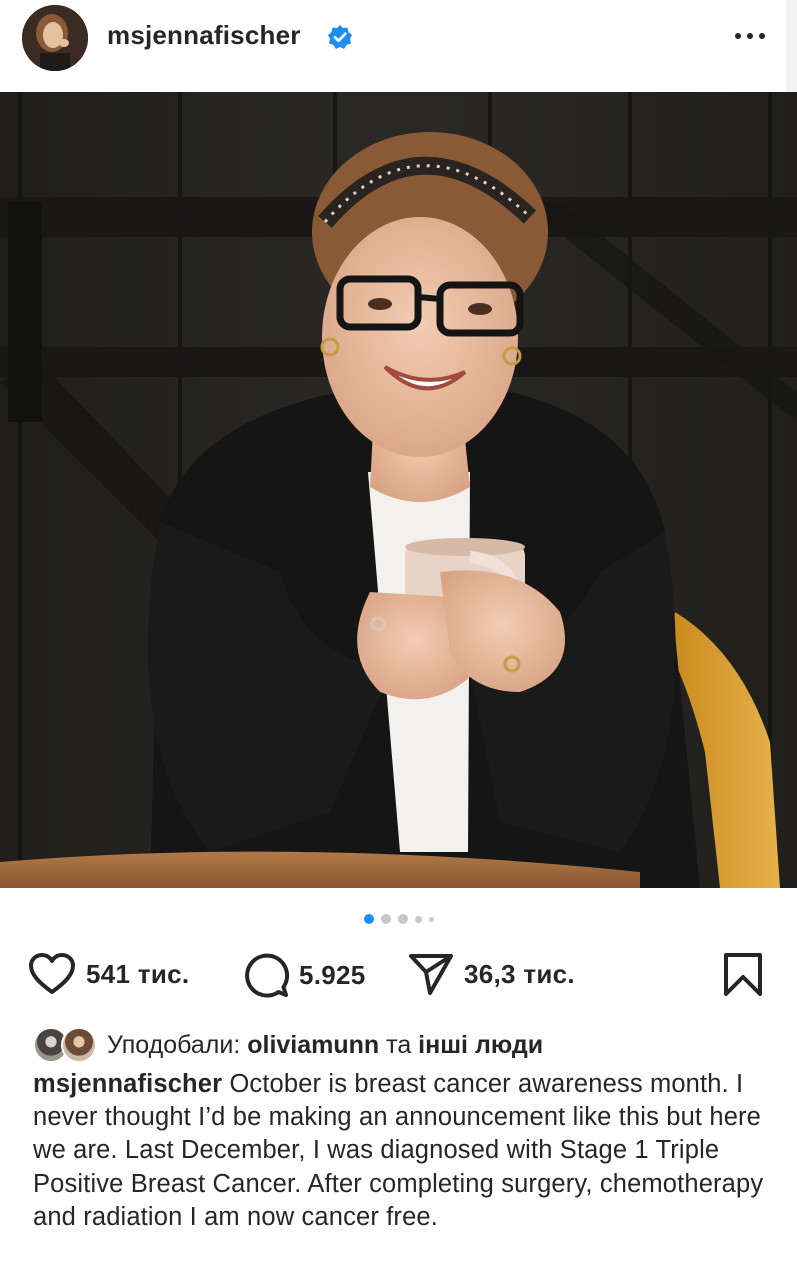 Image resolution: width=797 pixels, height=1280 pixels. Describe the element at coordinates (79, 1045) in the screenshot. I see `avatar` at that location.